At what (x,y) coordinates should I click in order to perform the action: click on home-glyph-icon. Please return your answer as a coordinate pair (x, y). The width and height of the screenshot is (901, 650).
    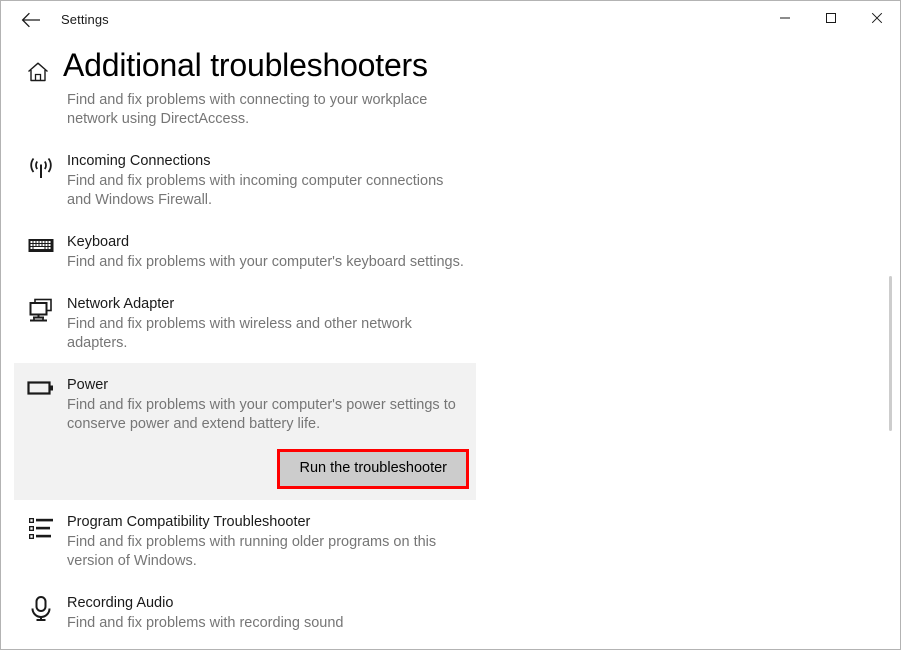
    Looking at the image, I should click on (38, 72).